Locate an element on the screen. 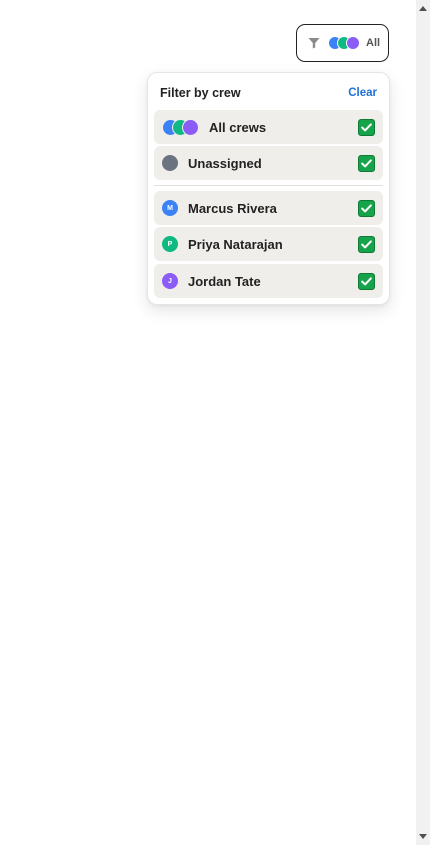 Image resolution: width=430 pixels, height=845 pixels. option-crew-jordan-tate: J Jordan Tate is located at coordinates (268, 281).